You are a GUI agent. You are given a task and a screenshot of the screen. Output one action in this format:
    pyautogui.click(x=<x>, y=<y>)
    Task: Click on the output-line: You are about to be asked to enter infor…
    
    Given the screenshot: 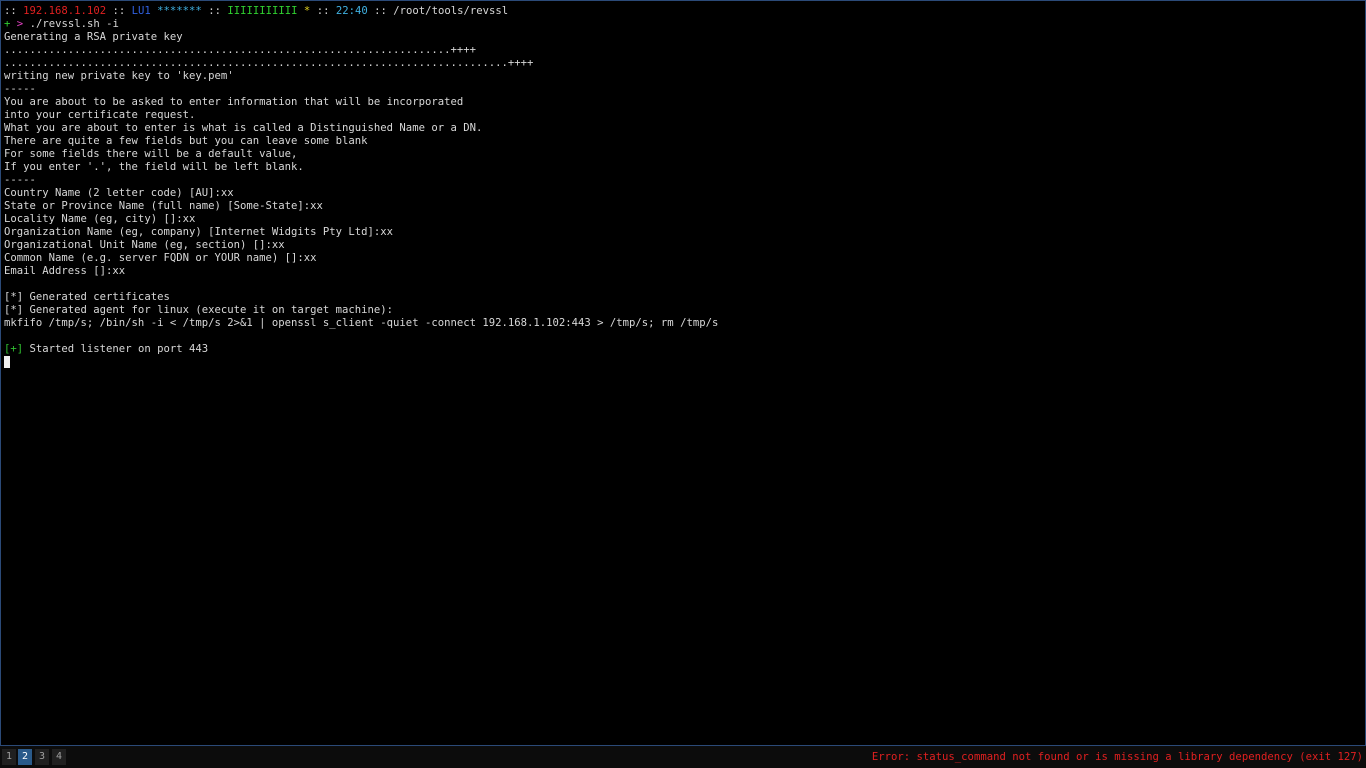 What is the action you would take?
    pyautogui.click(x=234, y=102)
    